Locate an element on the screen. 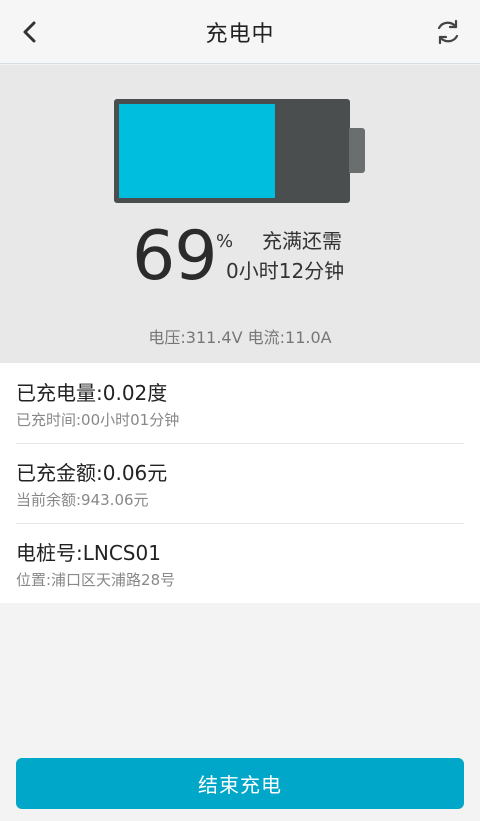  charged-energy: 已充电量:0.02度 is located at coordinates (92, 393).